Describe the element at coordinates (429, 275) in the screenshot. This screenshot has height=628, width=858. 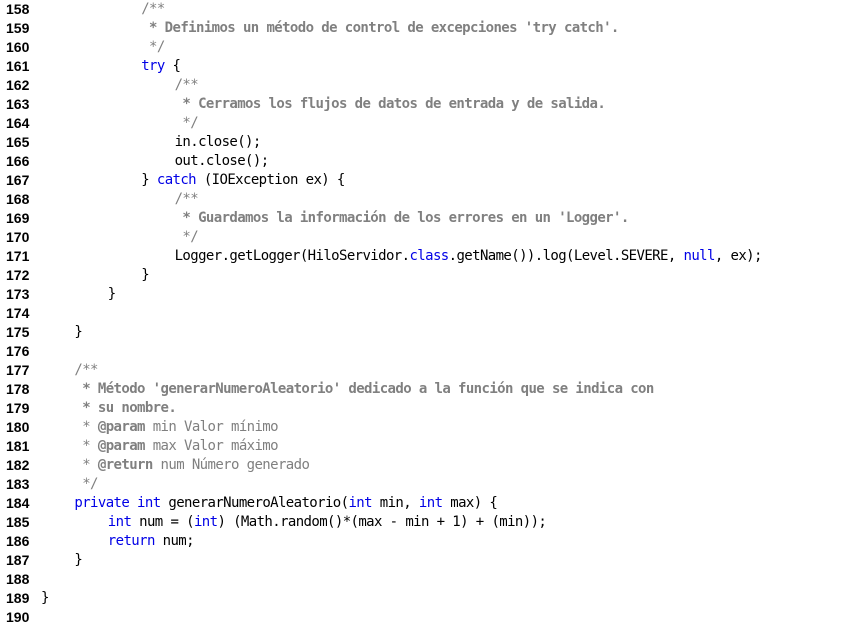
I see `code-line: 172}` at that location.